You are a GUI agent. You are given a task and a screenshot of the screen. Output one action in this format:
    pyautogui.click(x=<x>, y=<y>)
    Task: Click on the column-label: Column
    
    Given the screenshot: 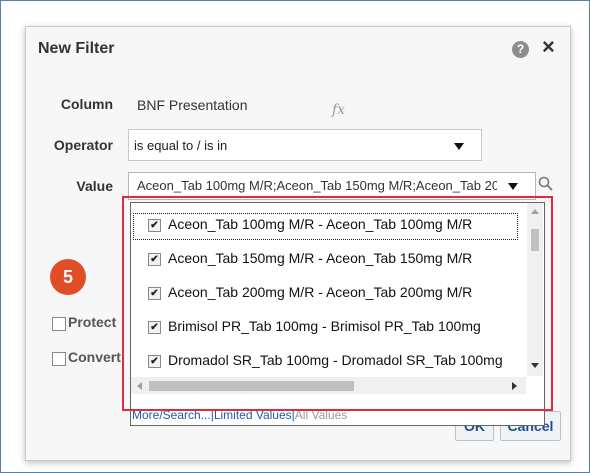 What is the action you would take?
    pyautogui.click(x=86, y=104)
    